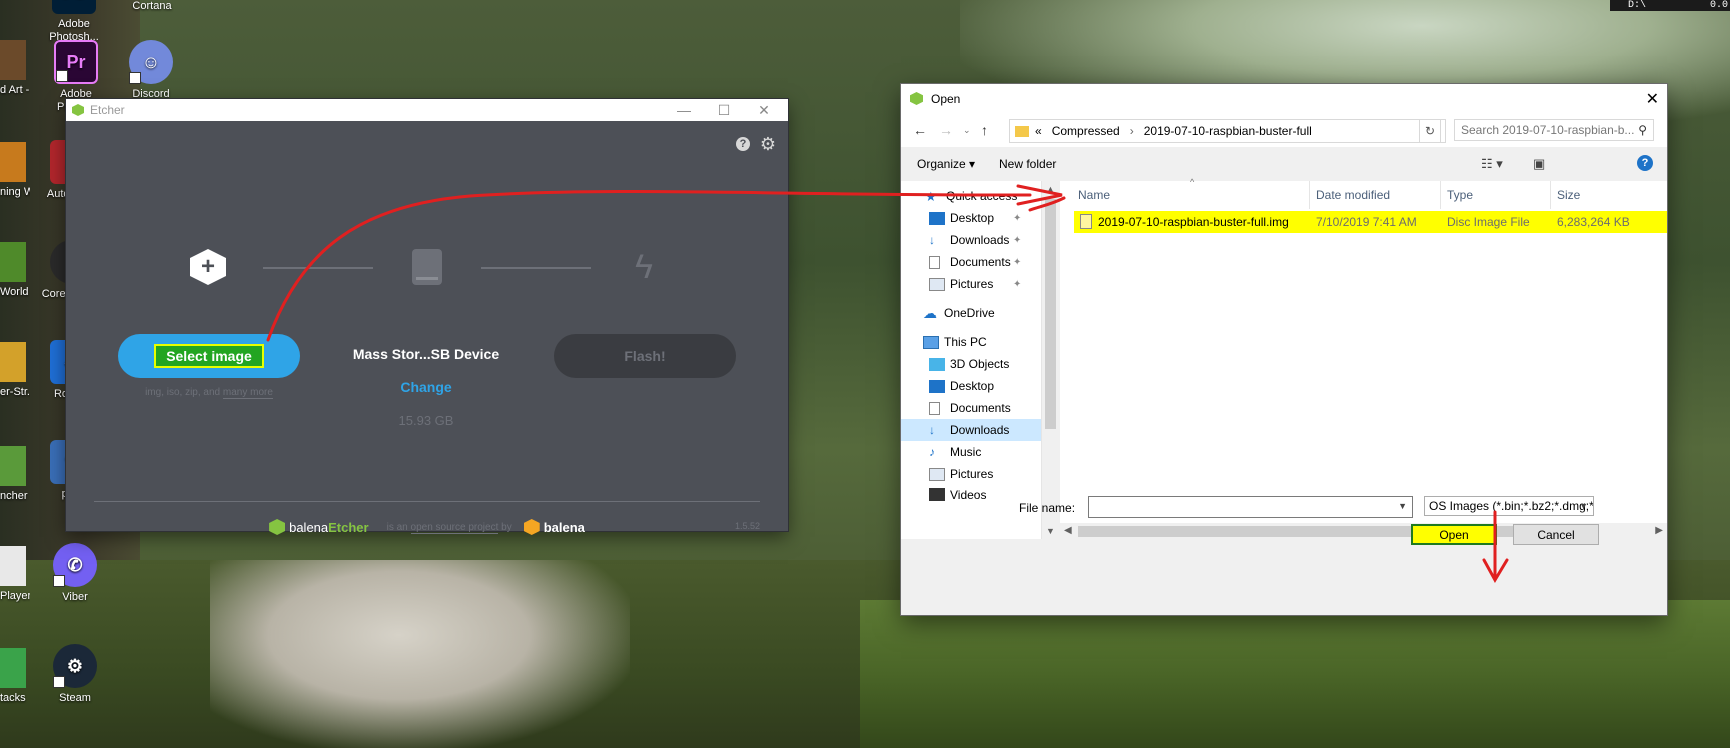 The image size is (1730, 748). Describe the element at coordinates (1492, 164) in the screenshot. I see `view-options-icon: ☷ ▾` at that location.